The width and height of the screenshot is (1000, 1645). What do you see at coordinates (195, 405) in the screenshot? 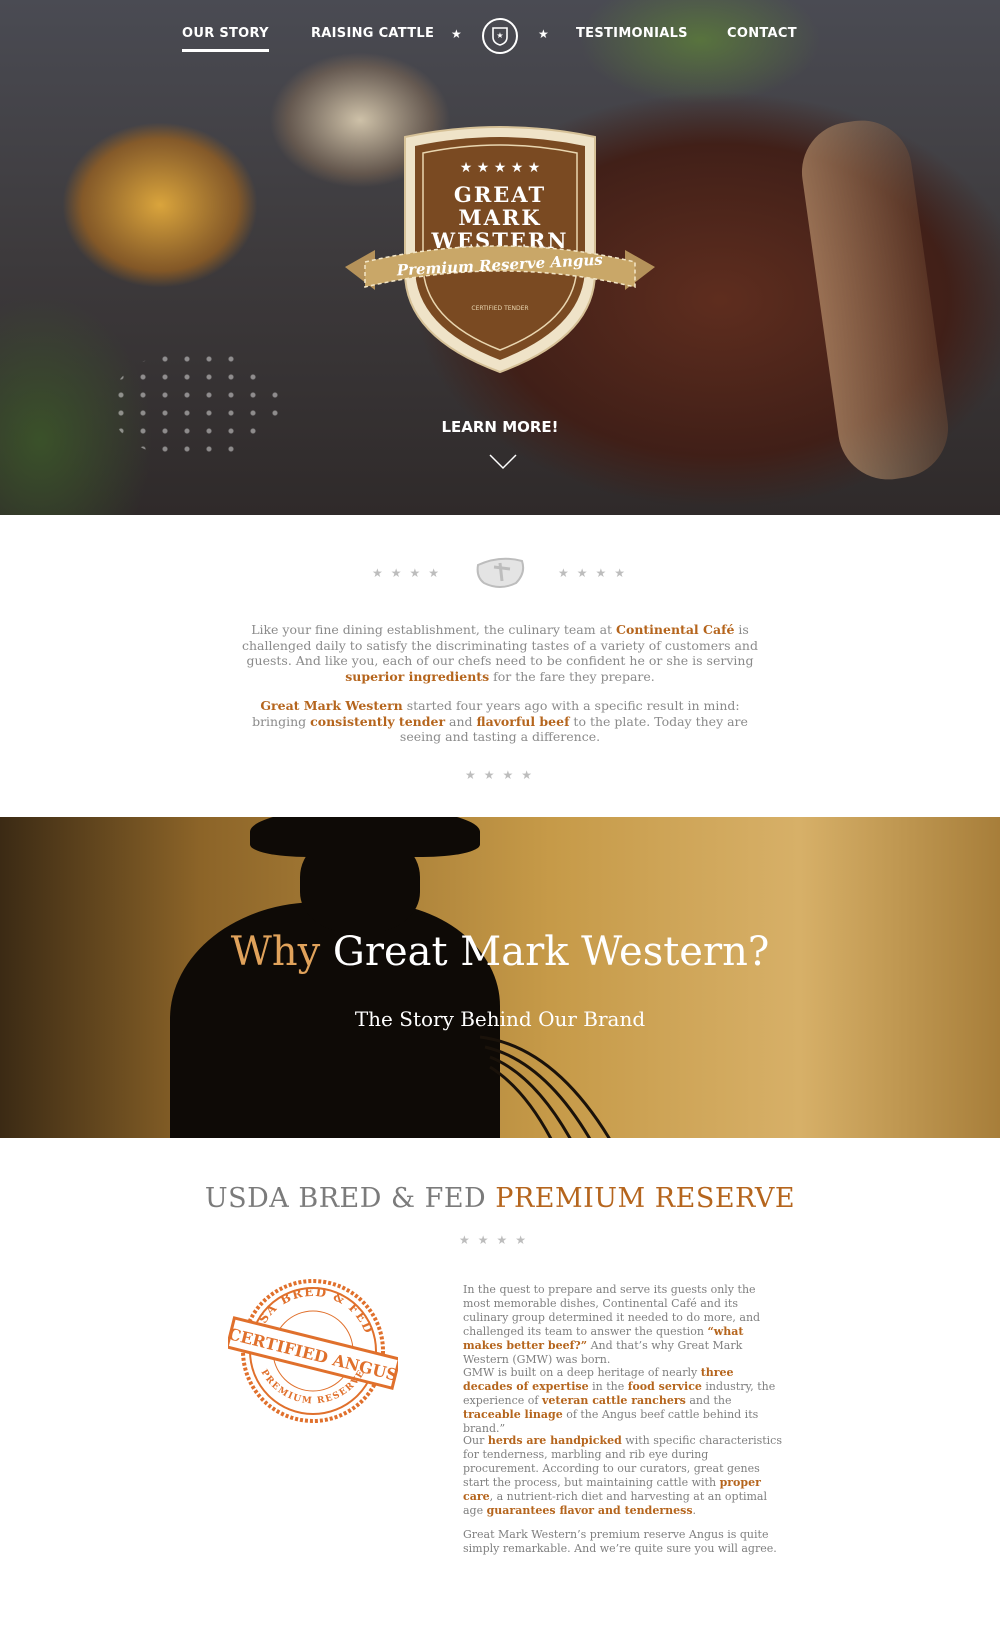
I see `salt-crystals-decoration` at bounding box center [195, 405].